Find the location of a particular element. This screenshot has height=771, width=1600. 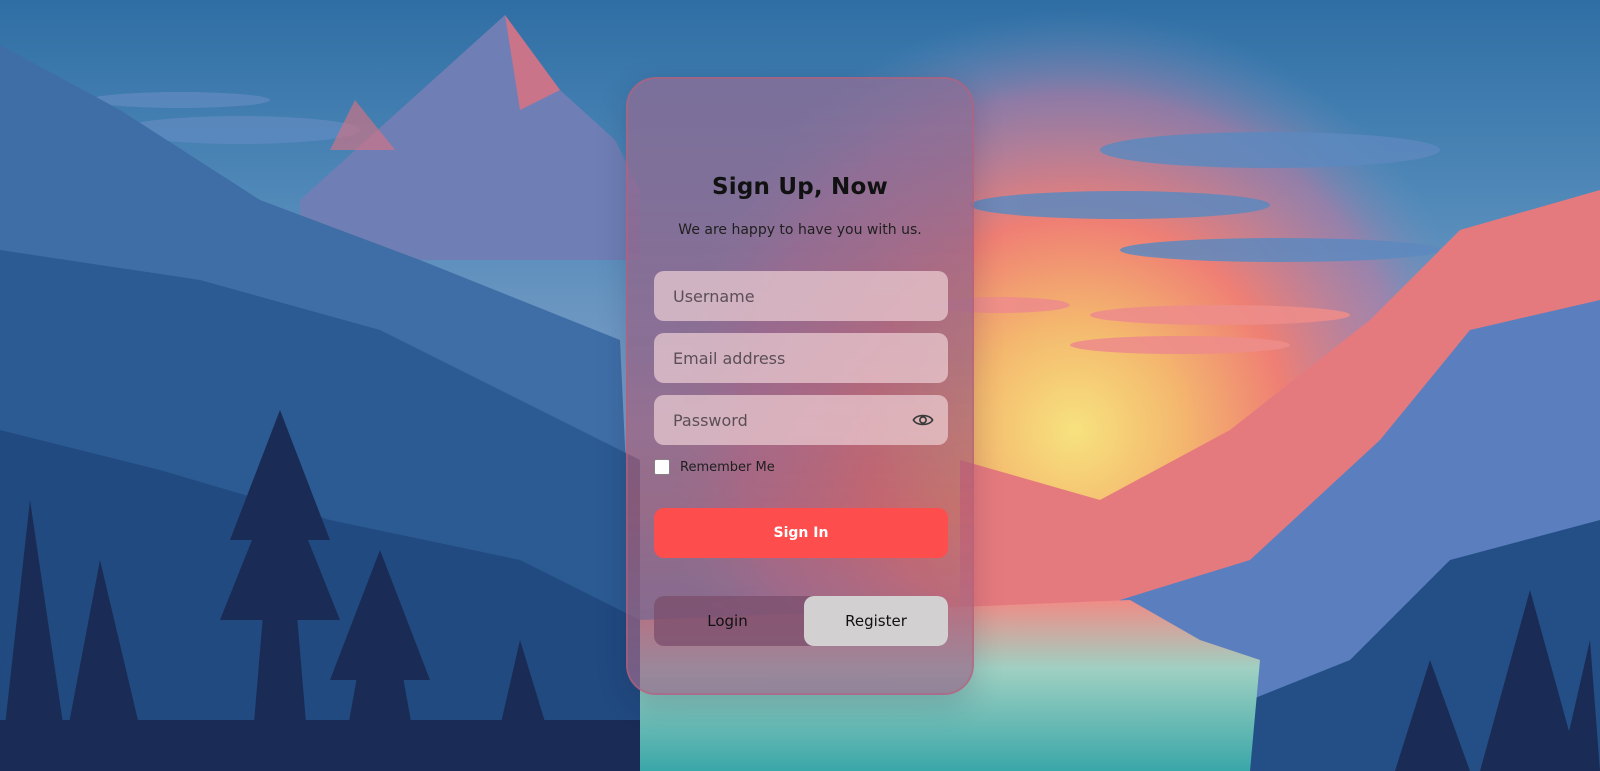

auth-mode-toggle: Login Register is located at coordinates (801, 621).